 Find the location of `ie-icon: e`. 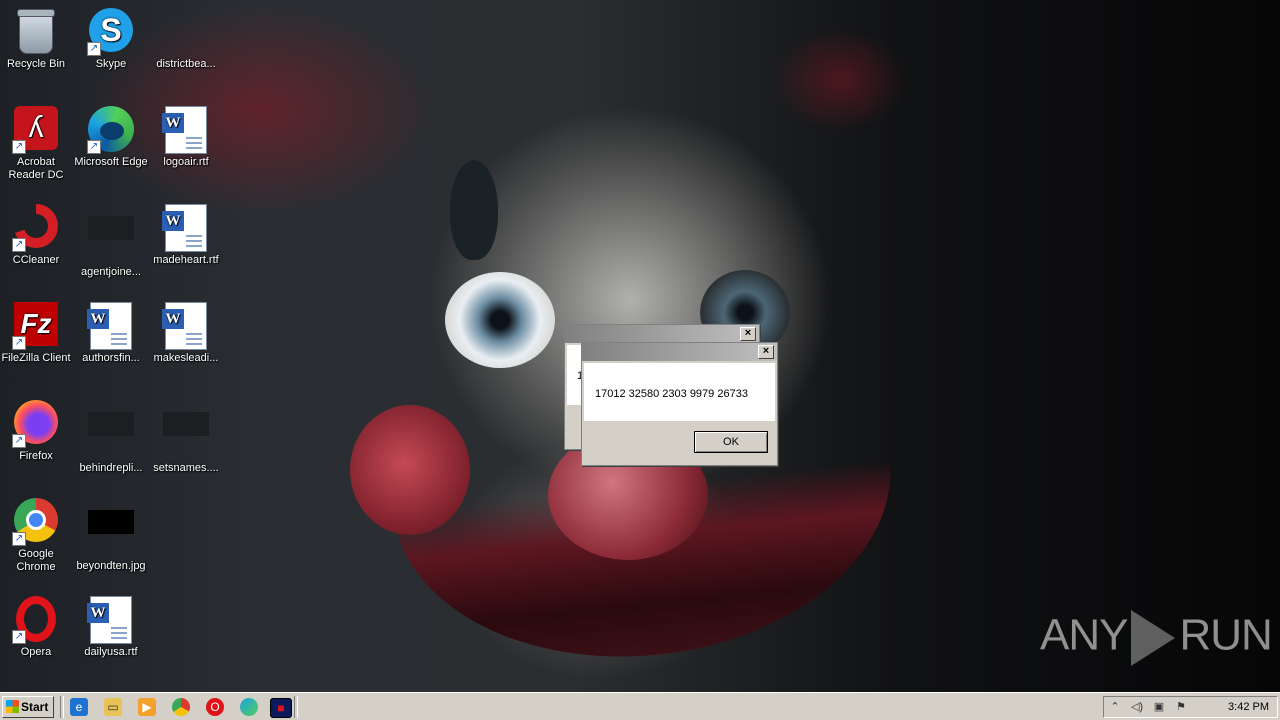

ie-icon: e is located at coordinates (79, 707).